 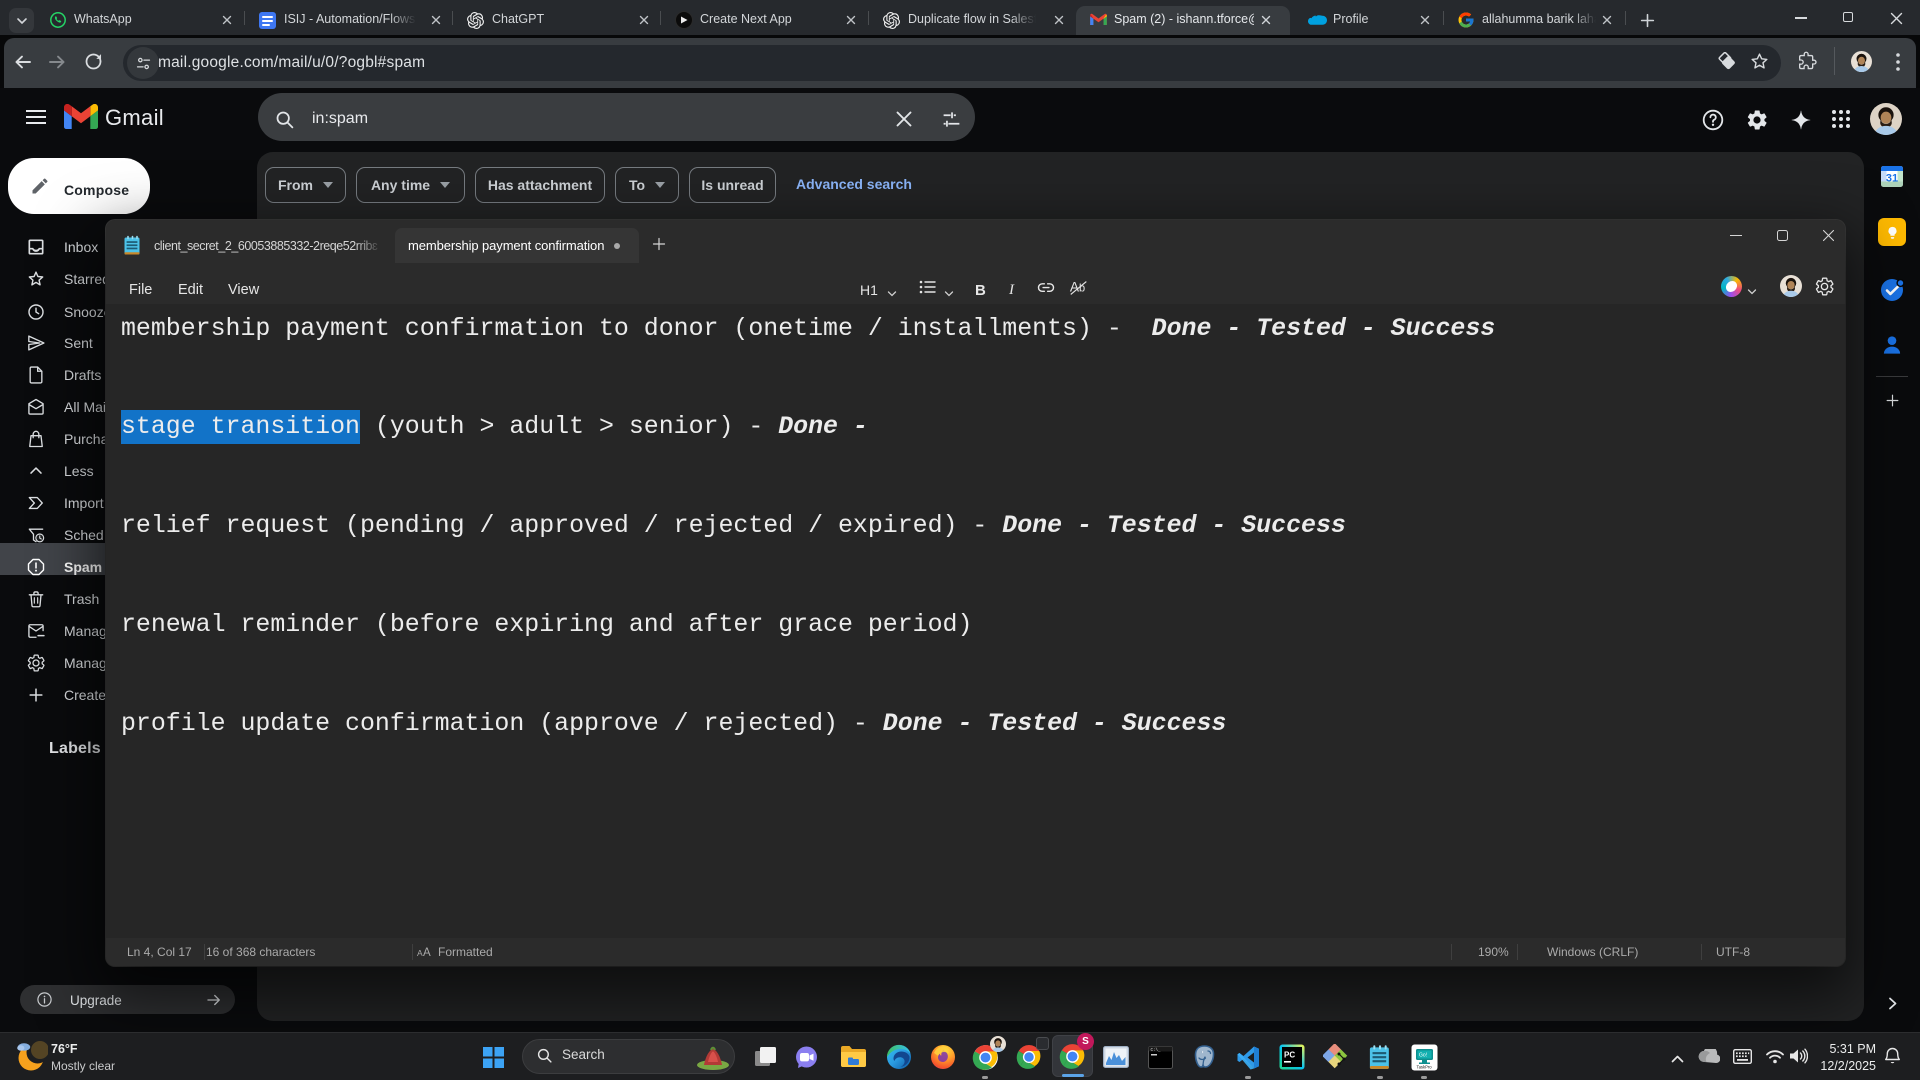 What do you see at coordinates (1289, 1055) in the screenshot?
I see `svg-text: PC` at bounding box center [1289, 1055].